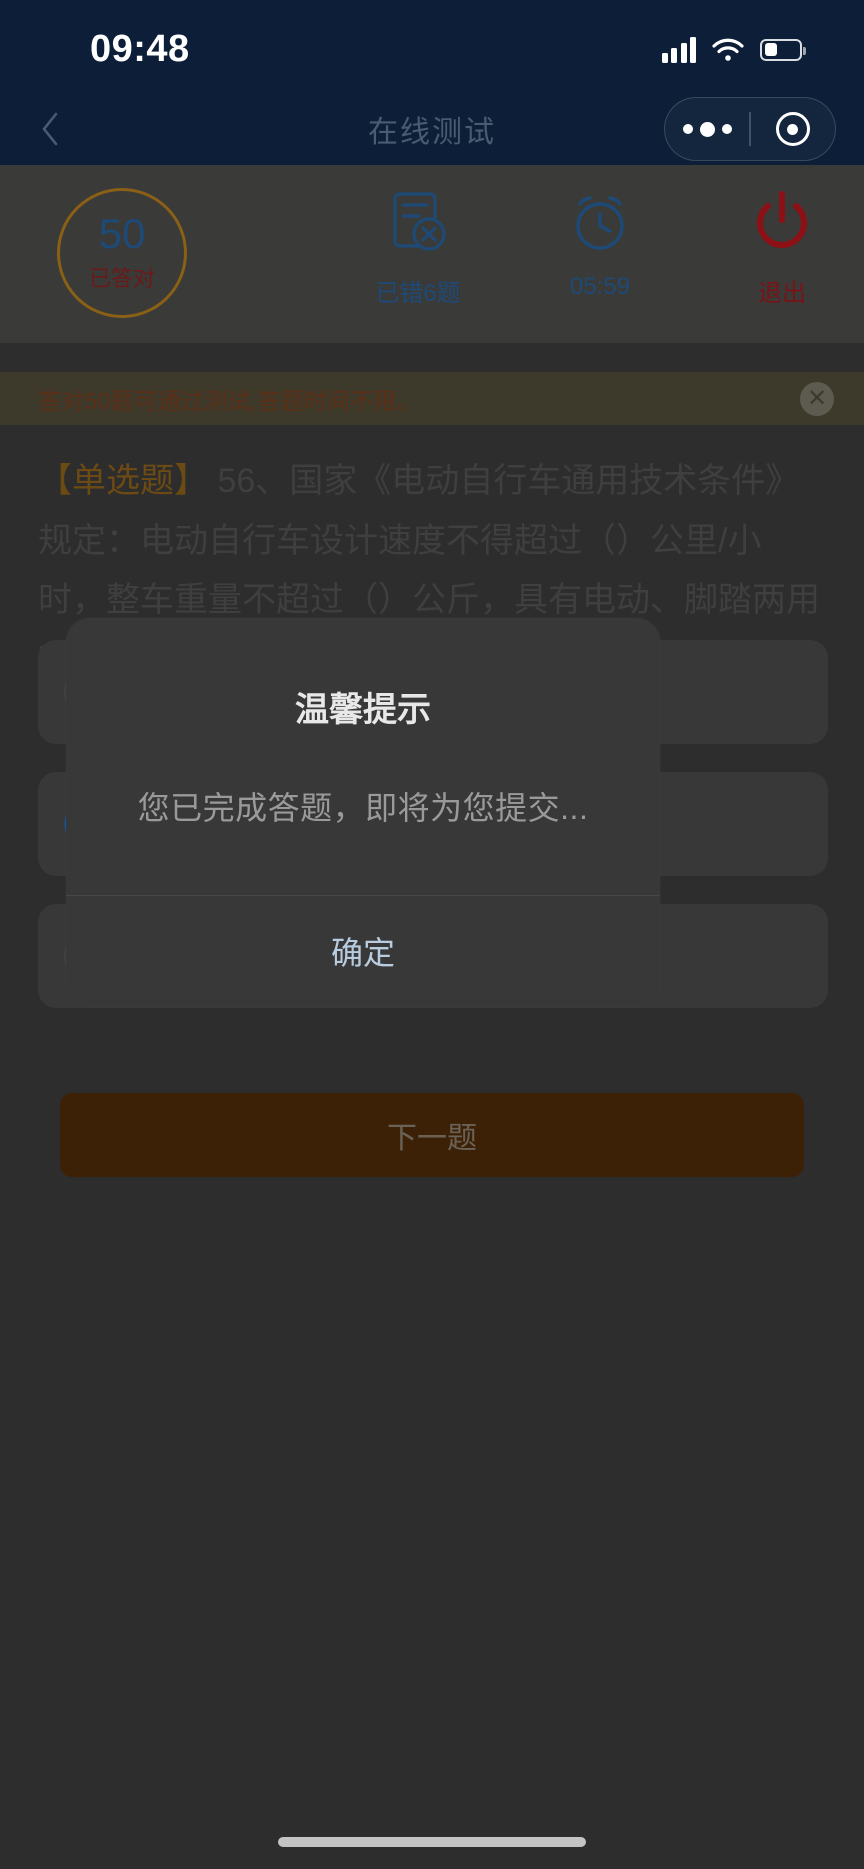 The height and width of the screenshot is (1869, 864). I want to click on timer-stat: 05:59, so click(600, 242).